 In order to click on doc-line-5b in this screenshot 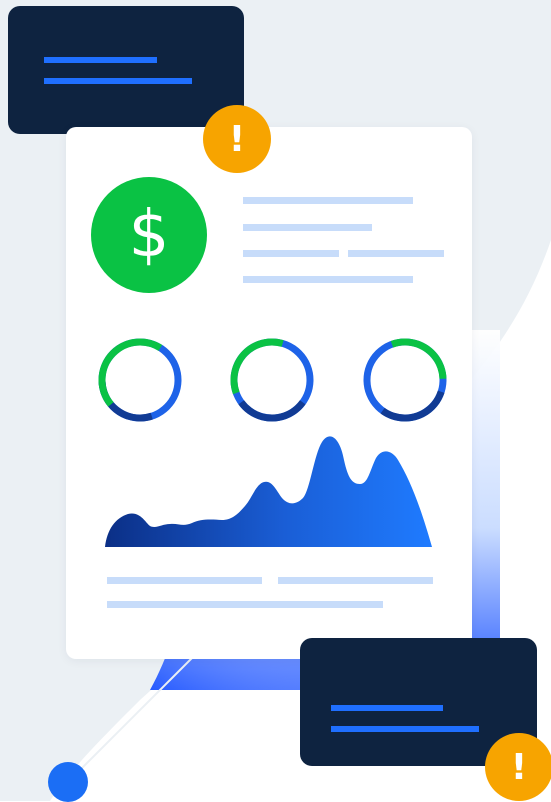, I will do `click(355, 580)`.